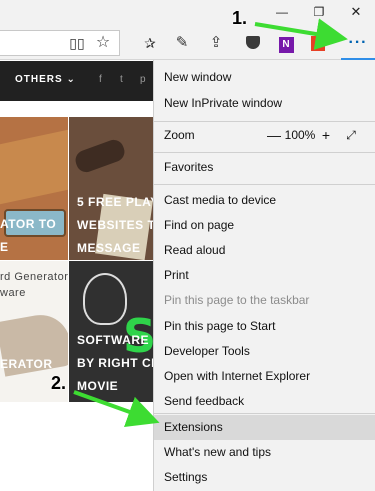 The width and height of the screenshot is (375, 491). I want to click on article-title-line: SOFTWARE TO, so click(115, 340).